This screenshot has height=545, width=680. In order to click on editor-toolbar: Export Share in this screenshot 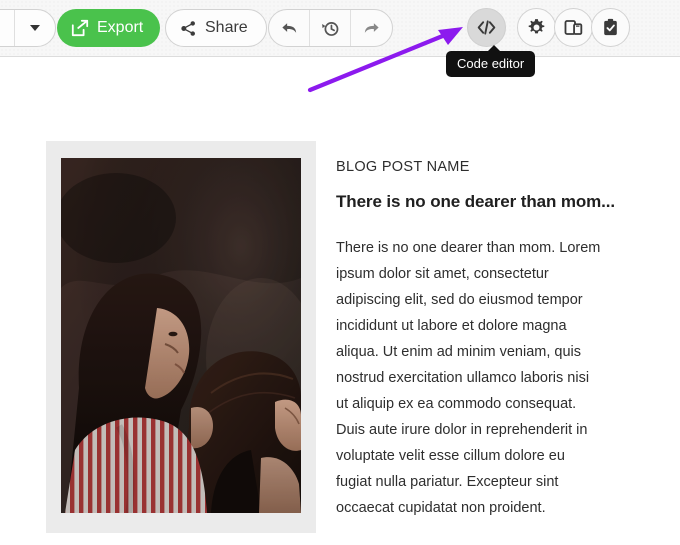, I will do `click(340, 28)`.